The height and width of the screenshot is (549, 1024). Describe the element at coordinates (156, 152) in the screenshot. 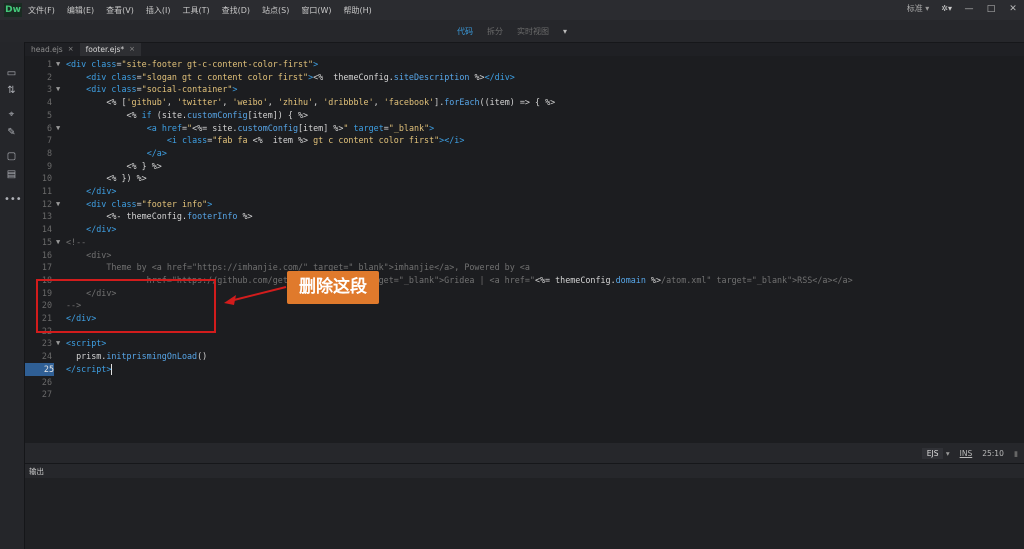

I see `code-text: </a>` at that location.